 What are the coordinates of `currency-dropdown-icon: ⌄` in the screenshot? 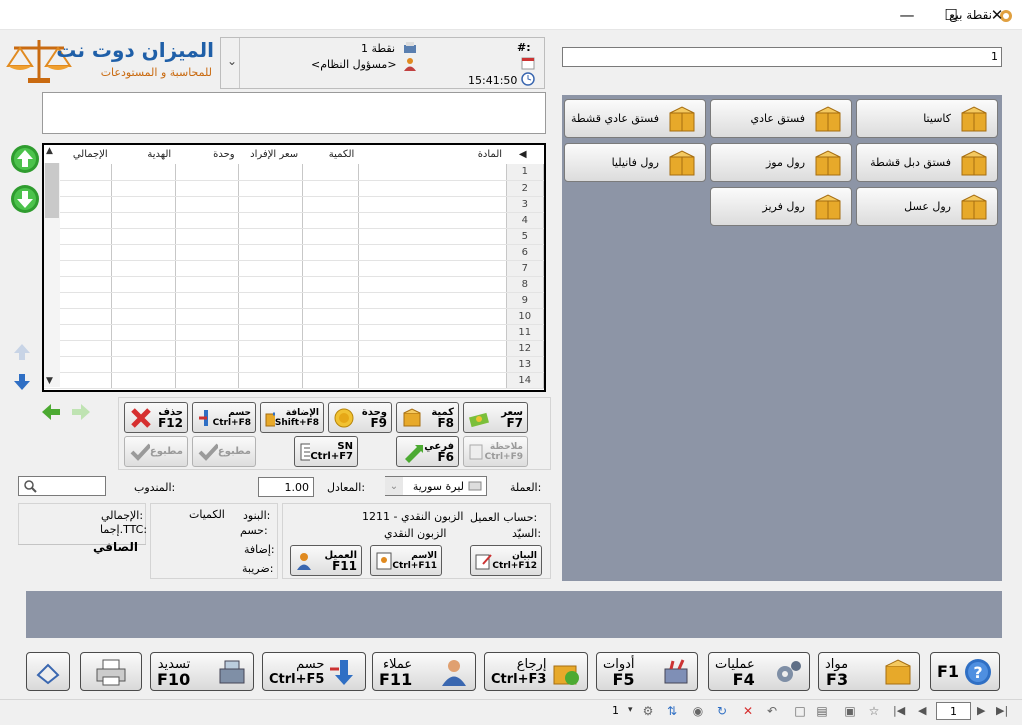 It's located at (394, 486).